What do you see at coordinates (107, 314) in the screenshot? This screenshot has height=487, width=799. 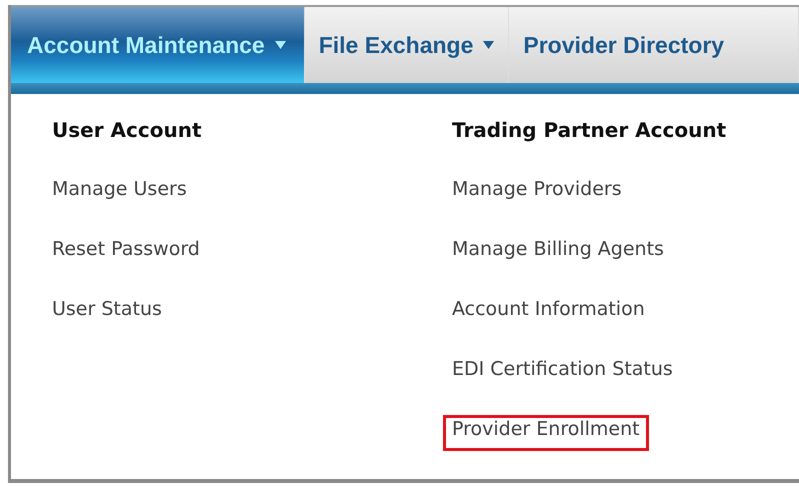 I see `menu-item: User Status` at bounding box center [107, 314].